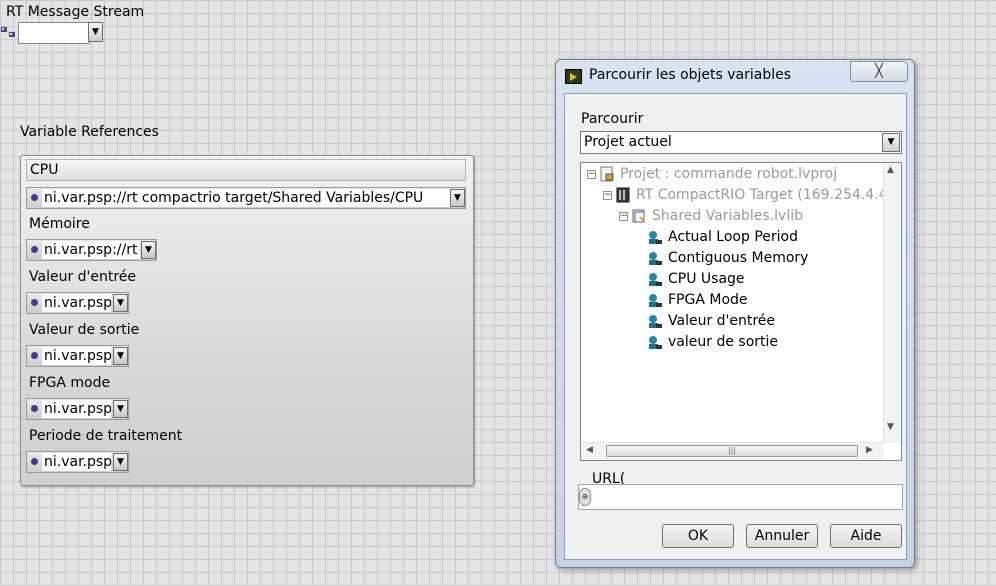  What do you see at coordinates (612, 119) in the screenshot?
I see `browse-label: Parcourir` at bounding box center [612, 119].